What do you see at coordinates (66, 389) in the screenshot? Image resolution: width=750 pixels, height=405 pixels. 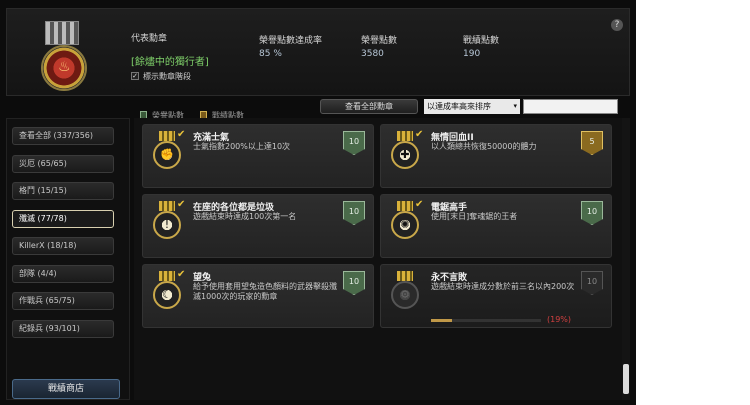 I see `record-shop-button: 戰績商店` at bounding box center [66, 389].